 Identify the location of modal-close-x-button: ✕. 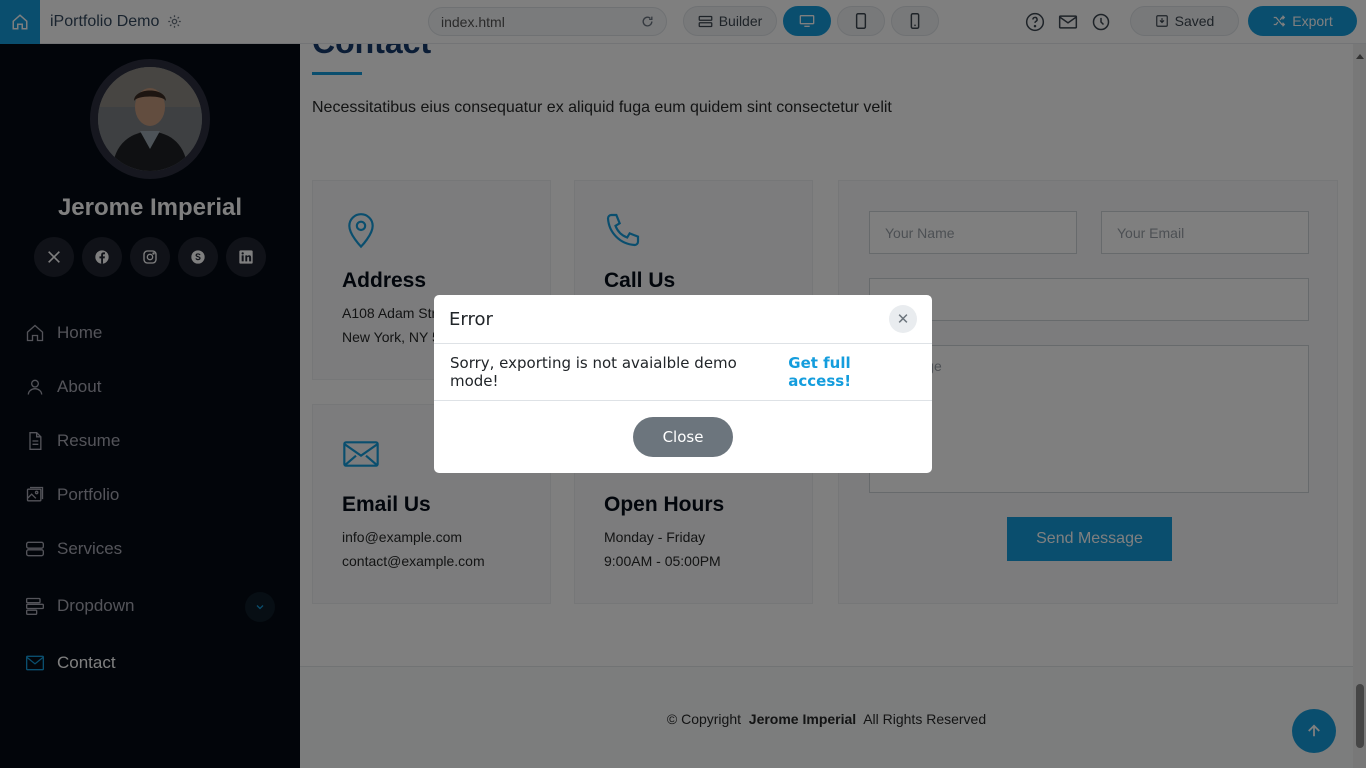
(903, 319).